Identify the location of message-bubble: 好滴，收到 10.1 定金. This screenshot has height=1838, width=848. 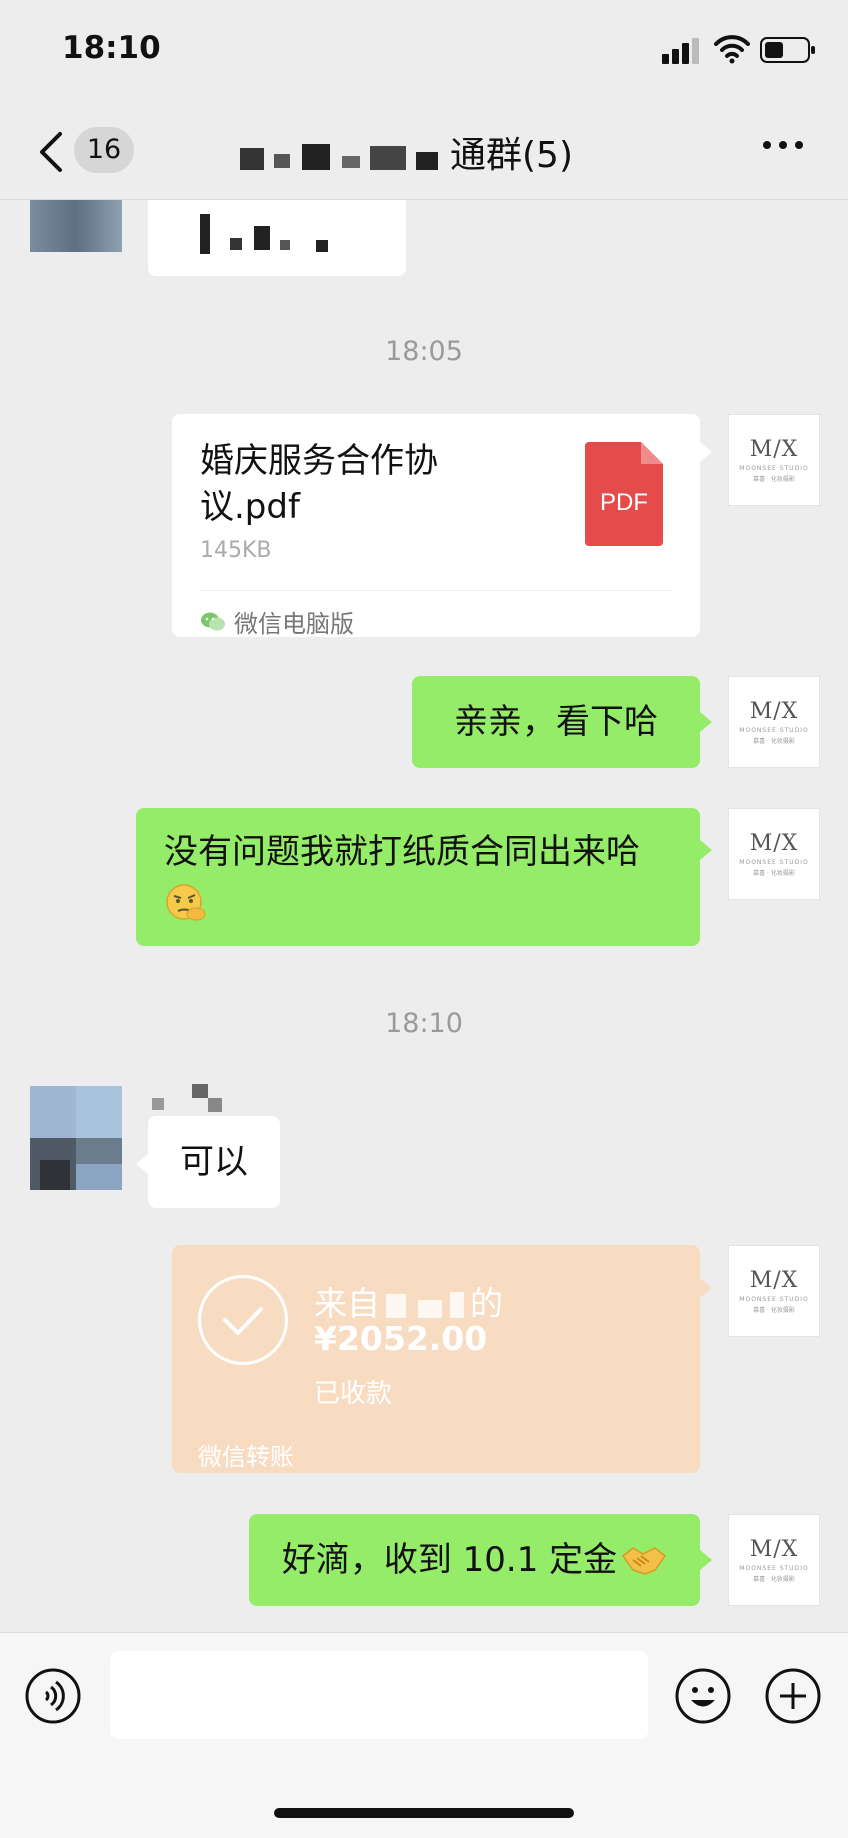
(474, 1560).